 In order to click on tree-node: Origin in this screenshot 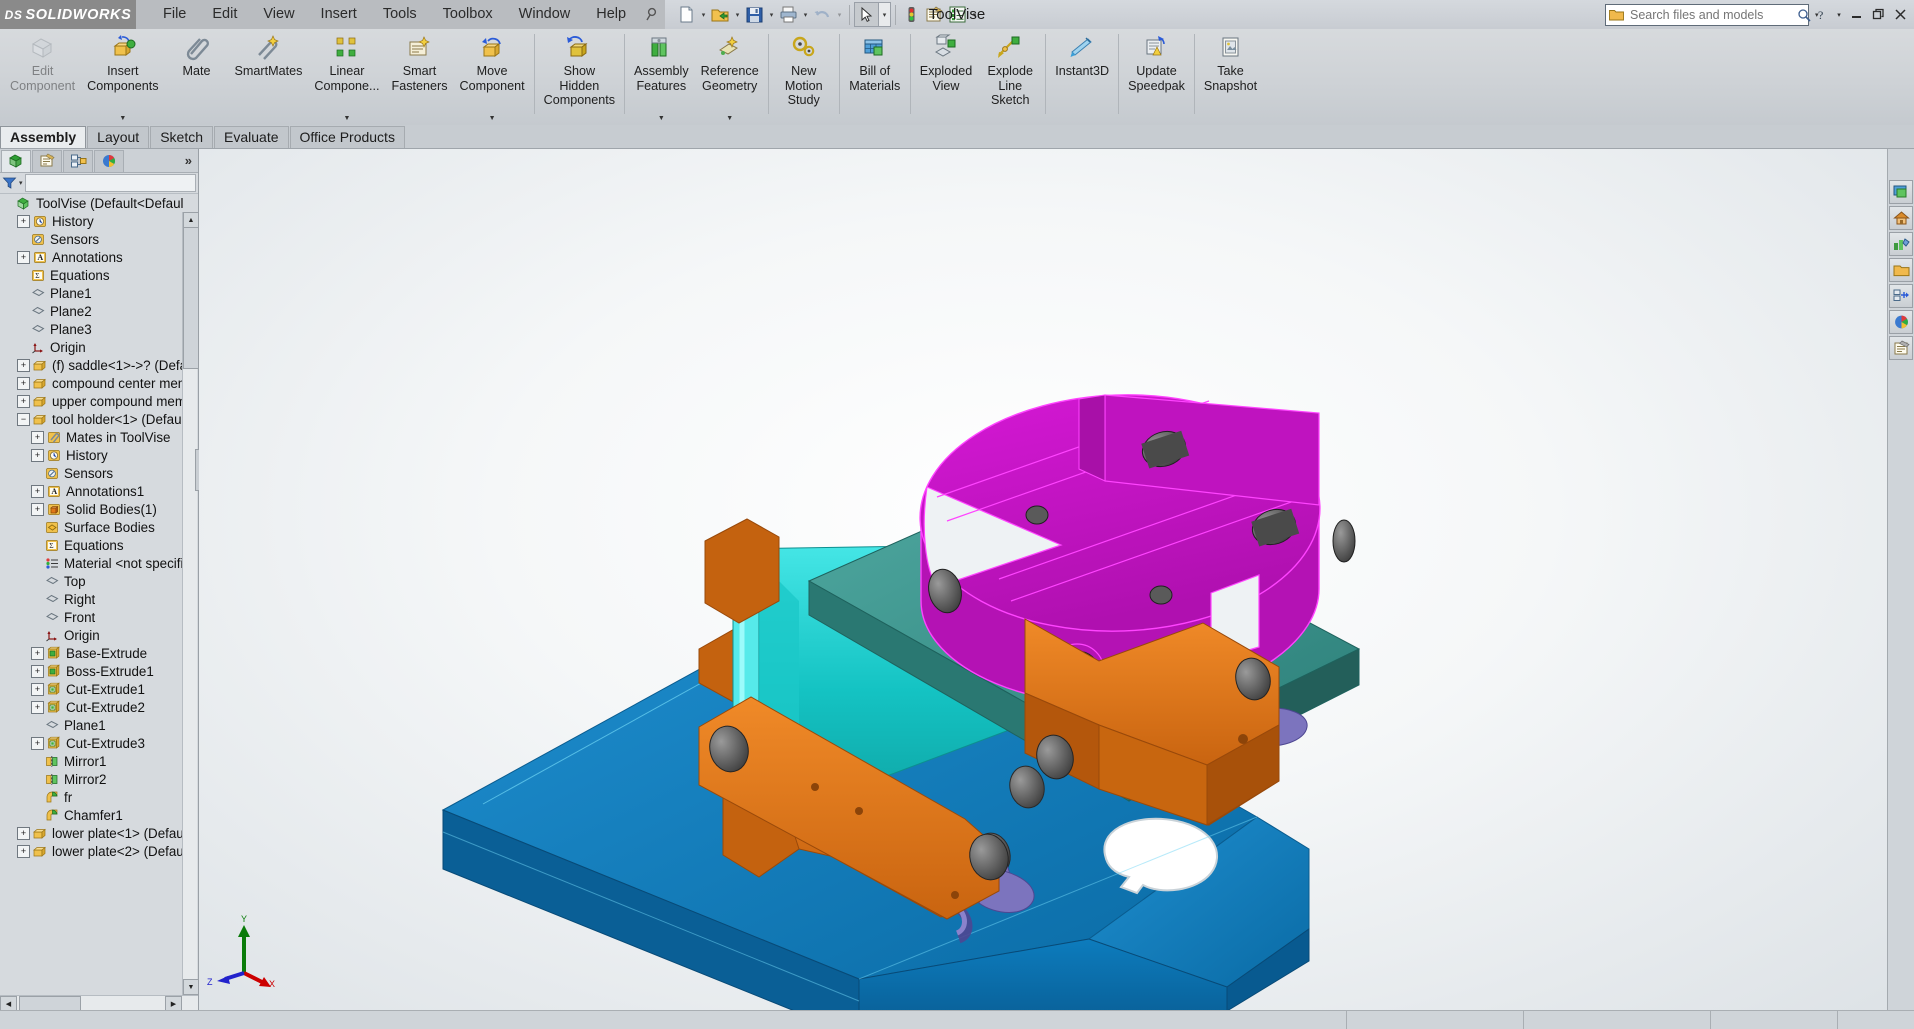, I will do `click(91, 347)`.